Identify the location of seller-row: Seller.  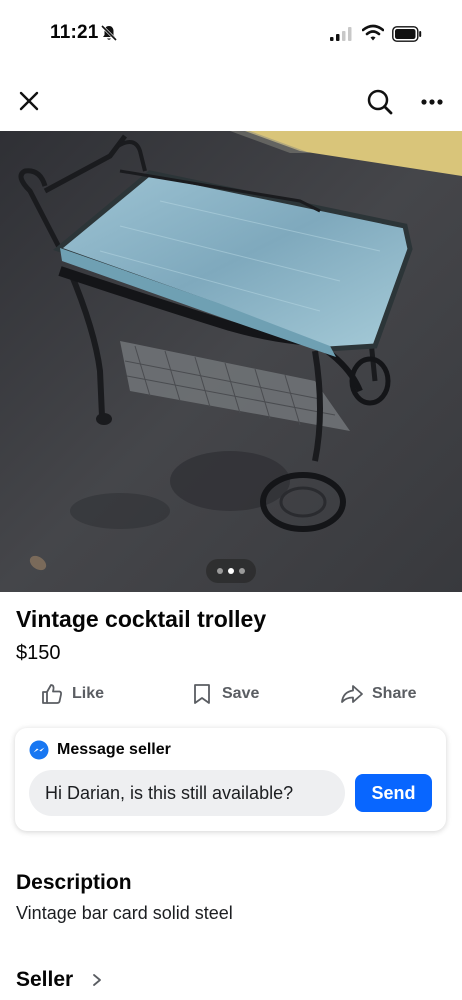
(59, 980).